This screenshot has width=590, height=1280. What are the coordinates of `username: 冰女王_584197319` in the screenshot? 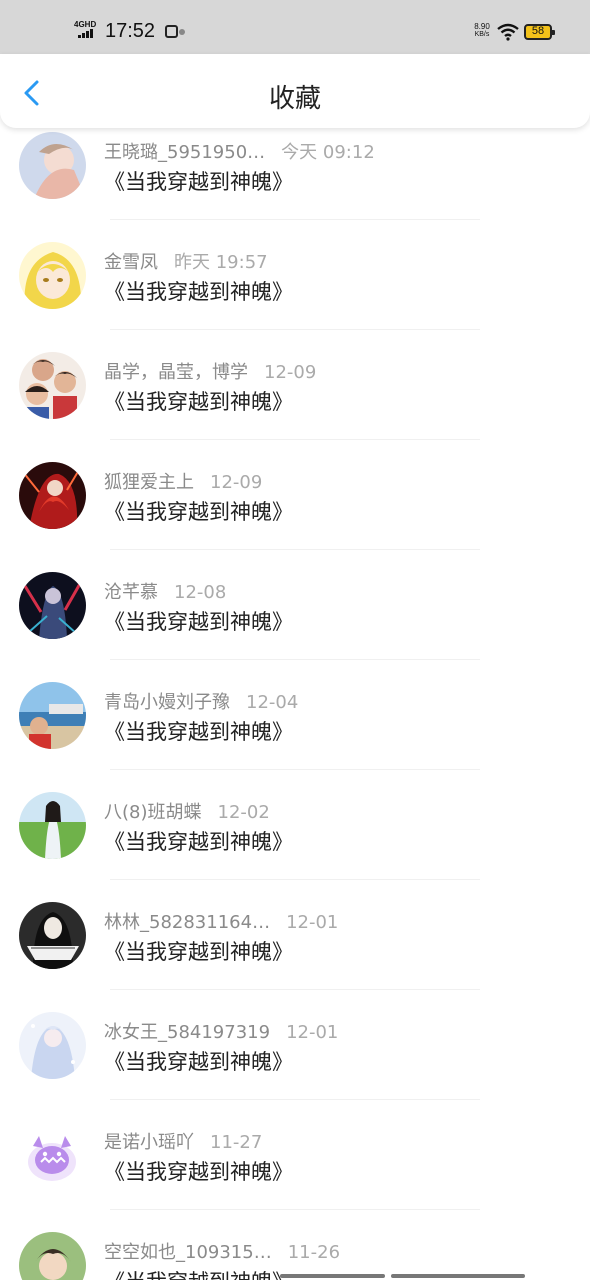 It's located at (187, 1032).